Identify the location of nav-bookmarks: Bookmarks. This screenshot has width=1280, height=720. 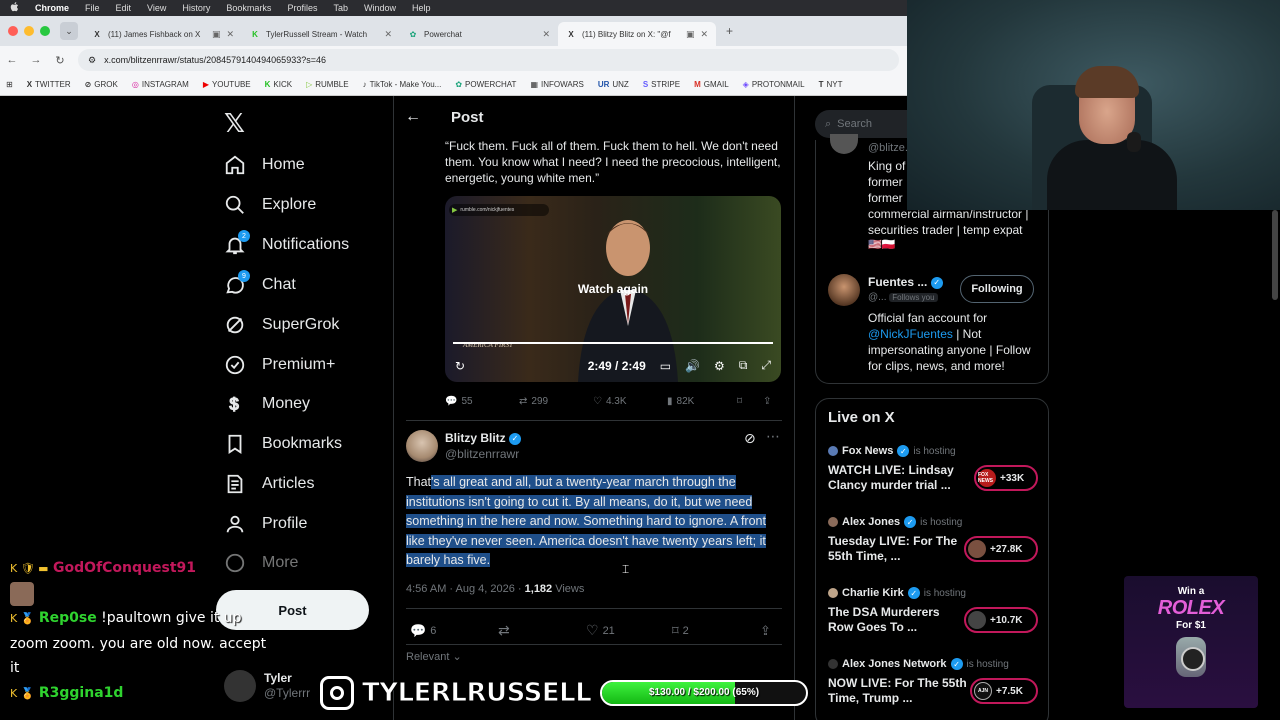
(283, 444).